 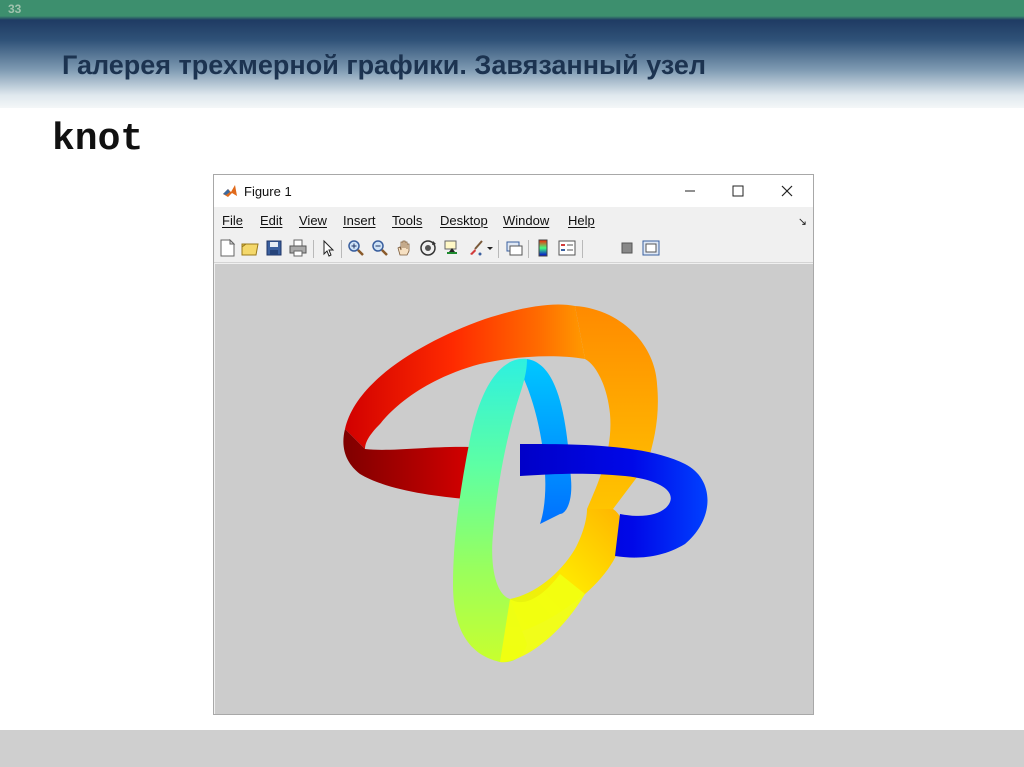 What do you see at coordinates (651, 248) in the screenshot?
I see `show-plot-tools-icon` at bounding box center [651, 248].